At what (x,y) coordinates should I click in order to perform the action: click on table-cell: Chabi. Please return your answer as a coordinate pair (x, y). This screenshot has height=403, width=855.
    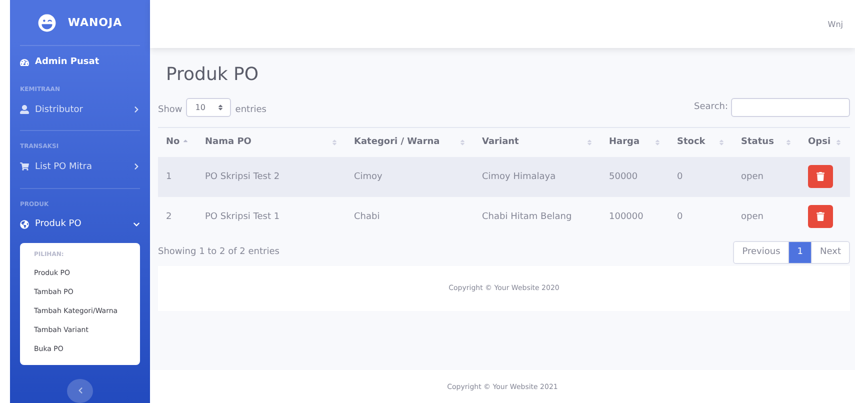
    Looking at the image, I should click on (410, 216).